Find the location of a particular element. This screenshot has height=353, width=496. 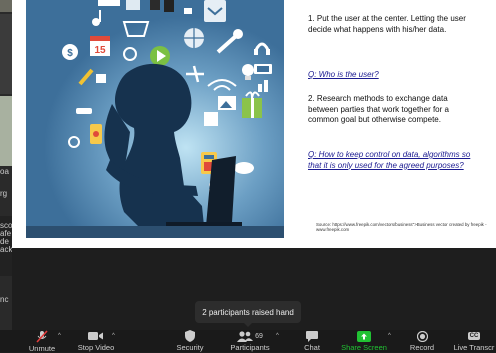

chat-label: Chat is located at coordinates (312, 347).